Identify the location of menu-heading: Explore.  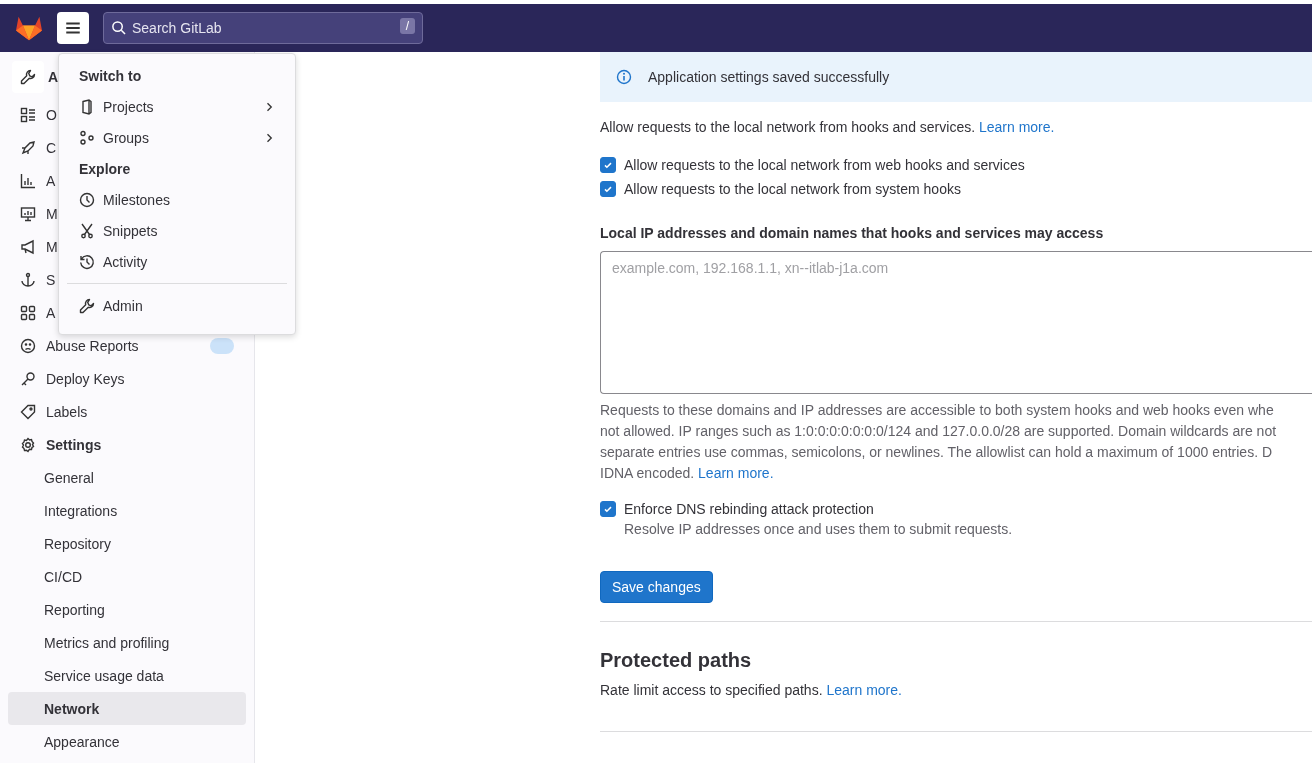
(105, 169).